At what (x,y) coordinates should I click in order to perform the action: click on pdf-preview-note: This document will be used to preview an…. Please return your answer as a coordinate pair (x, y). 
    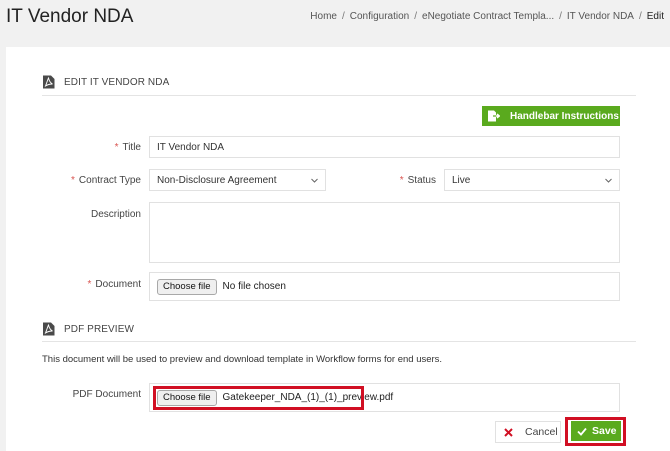
    Looking at the image, I should click on (242, 359).